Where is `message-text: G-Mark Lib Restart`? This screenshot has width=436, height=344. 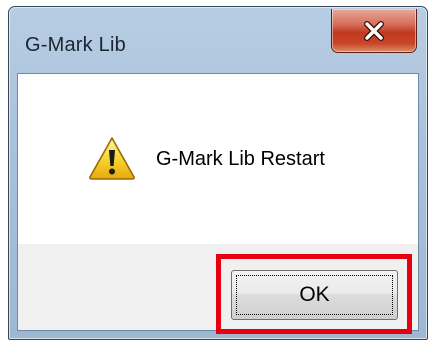 message-text: G-Mark Lib Restart is located at coordinates (240, 159).